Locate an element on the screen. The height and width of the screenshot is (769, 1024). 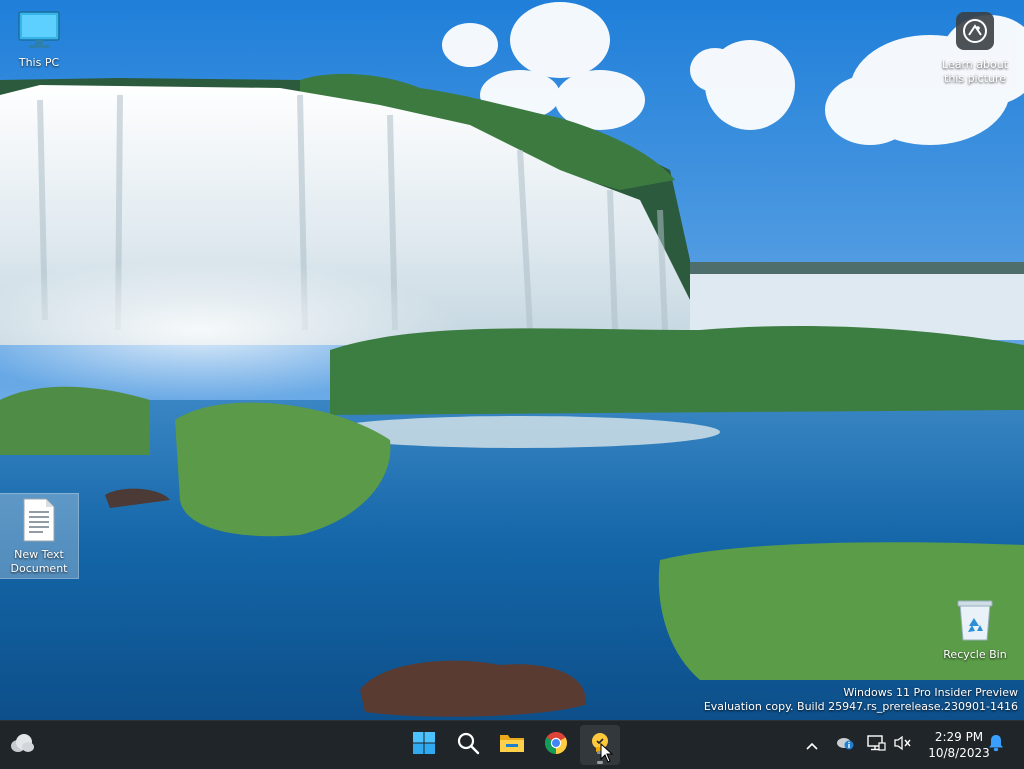
chrome-button is located at coordinates (556, 745).